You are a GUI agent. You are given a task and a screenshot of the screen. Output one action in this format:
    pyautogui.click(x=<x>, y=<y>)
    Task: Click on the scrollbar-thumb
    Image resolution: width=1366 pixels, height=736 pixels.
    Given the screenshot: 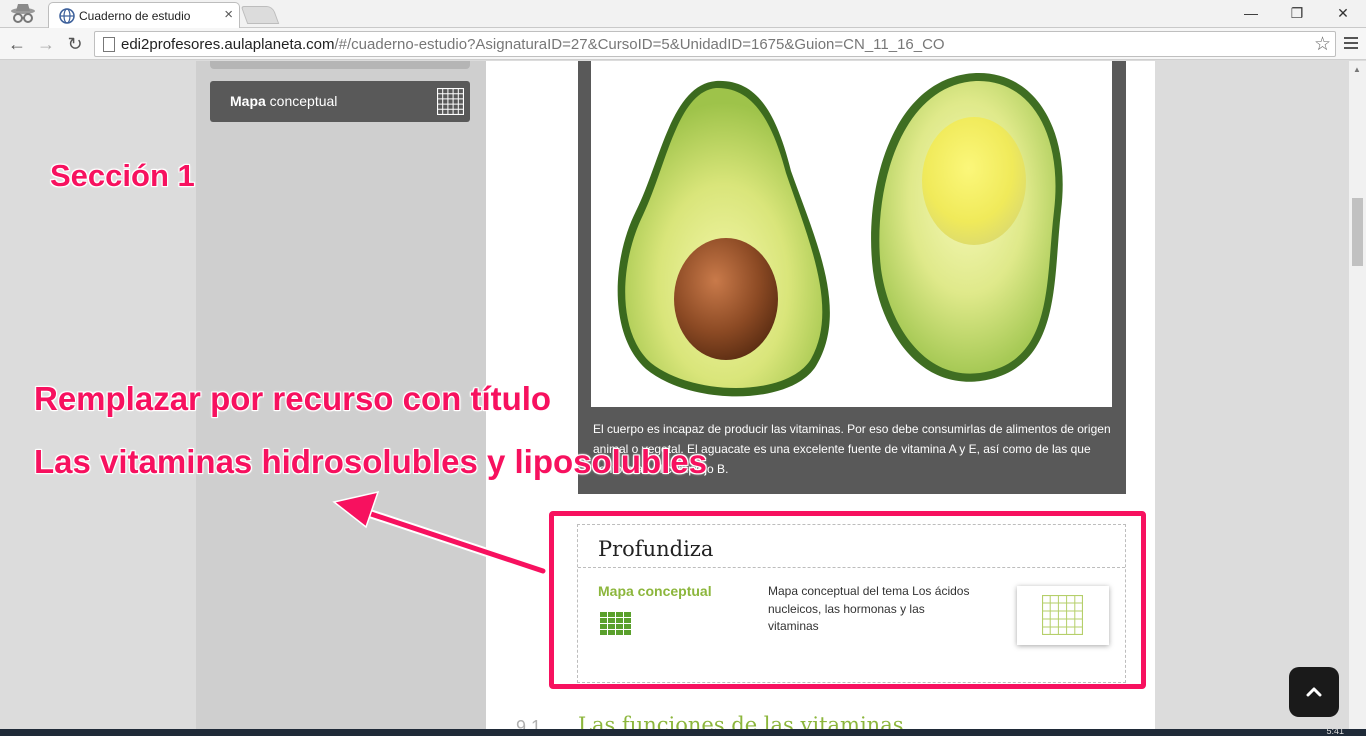 What is the action you would take?
    pyautogui.click(x=1357, y=232)
    